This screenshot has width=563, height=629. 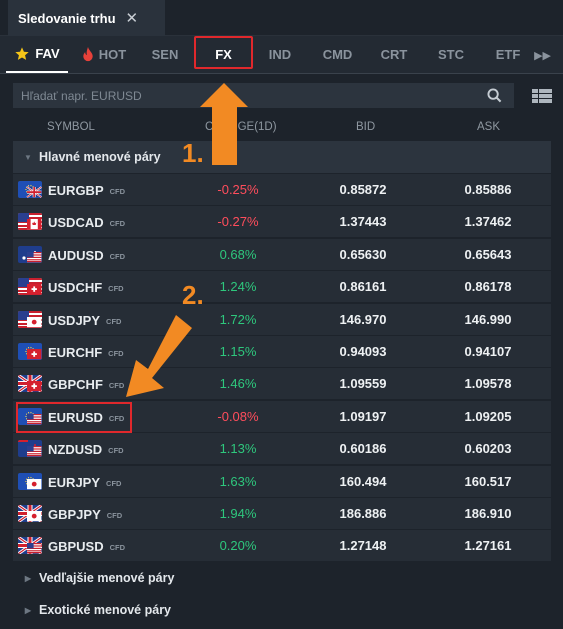 I want to click on bid-price: 1.09197, so click(x=363, y=416).